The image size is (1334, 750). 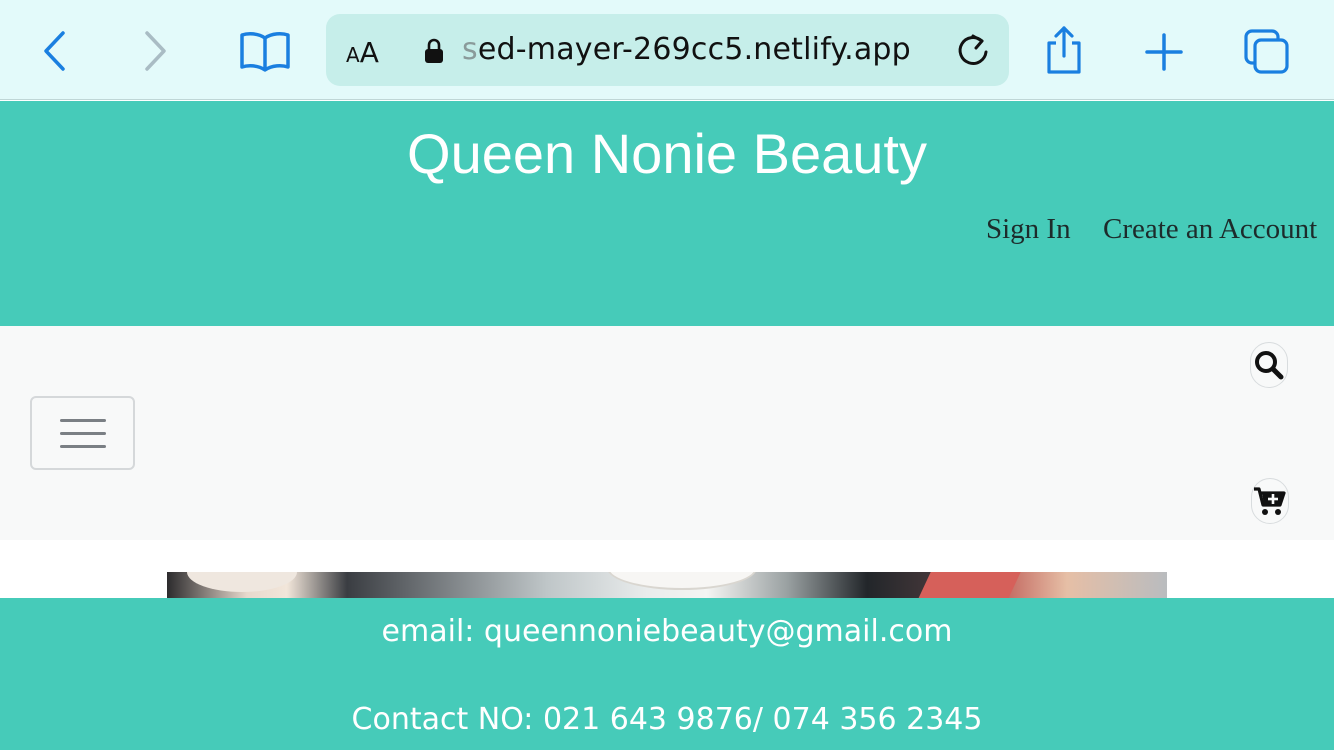 What do you see at coordinates (434, 53) in the screenshot?
I see `lock-icon` at bounding box center [434, 53].